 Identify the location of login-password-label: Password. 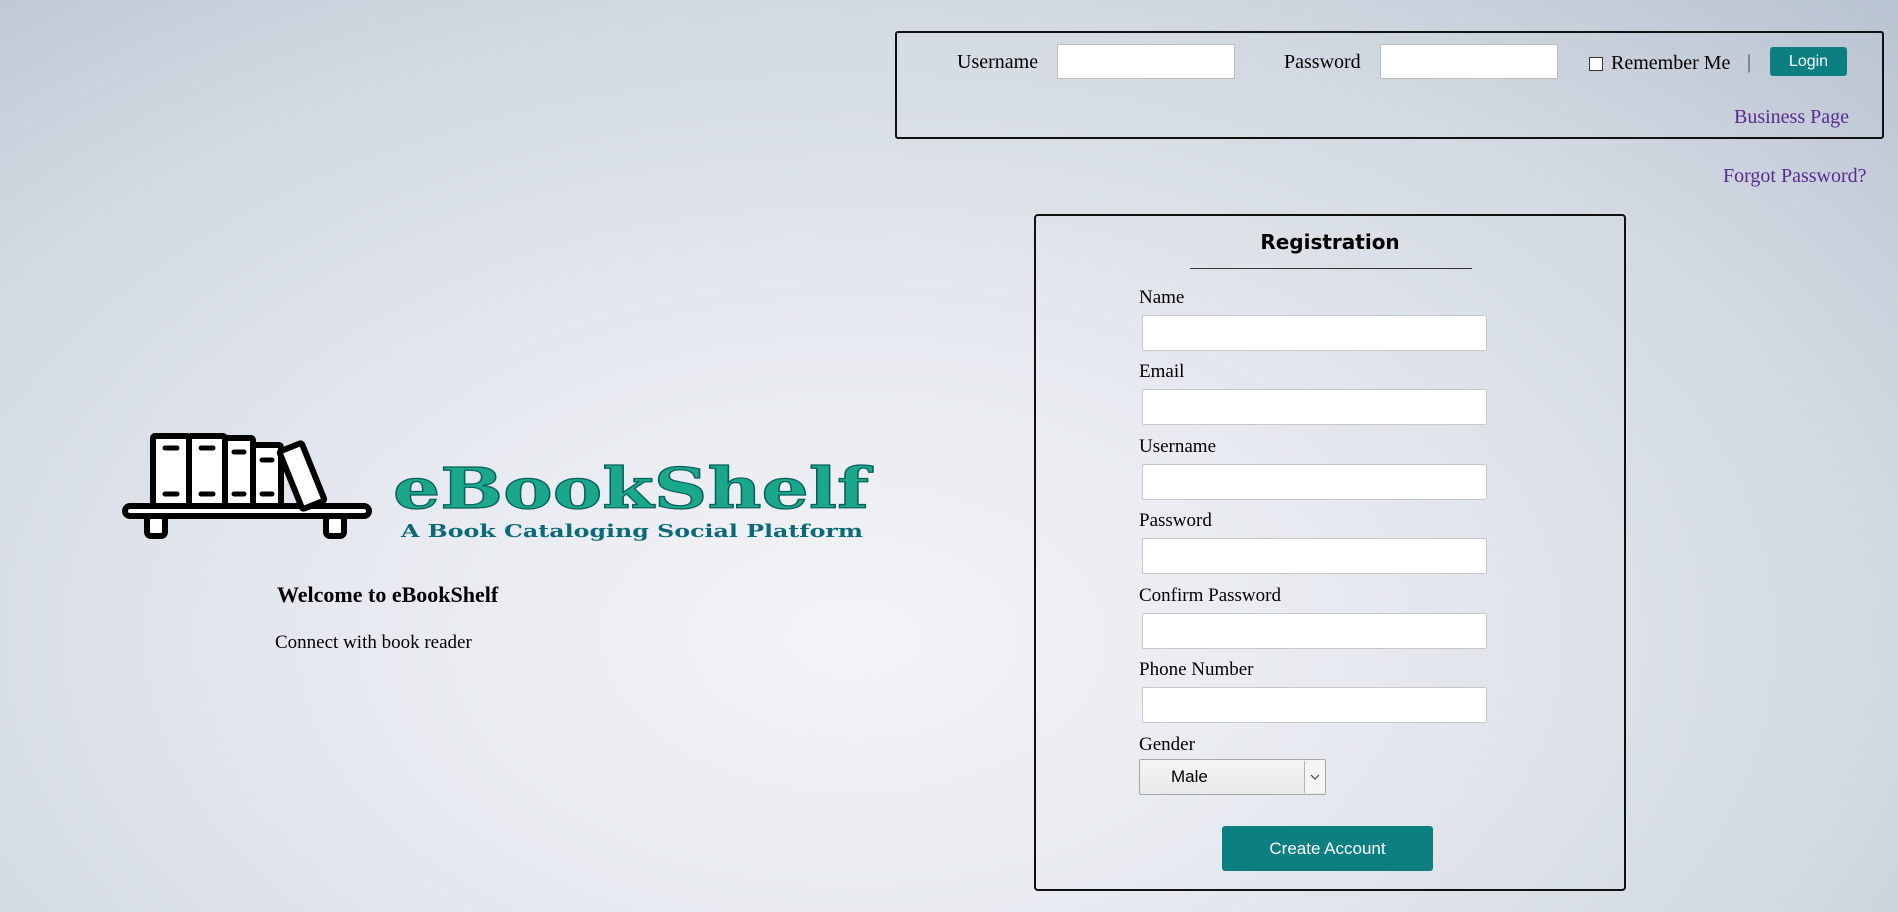
(1322, 62).